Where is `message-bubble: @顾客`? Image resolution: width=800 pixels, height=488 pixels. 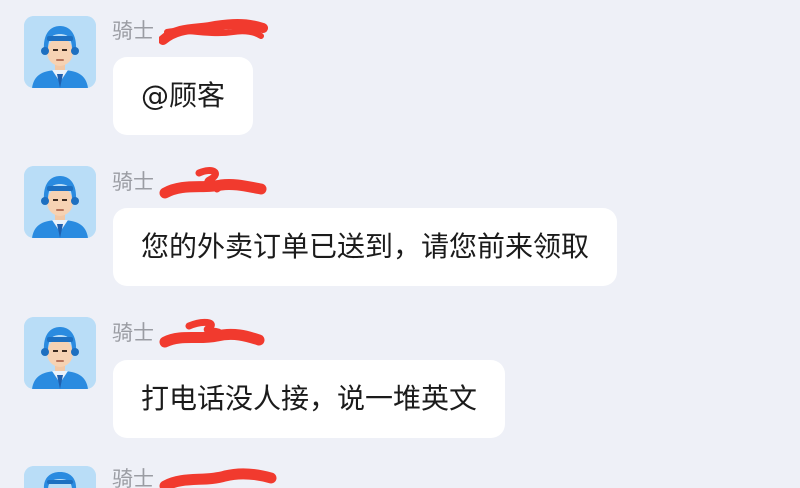
message-bubble: @顾客 is located at coordinates (183, 96).